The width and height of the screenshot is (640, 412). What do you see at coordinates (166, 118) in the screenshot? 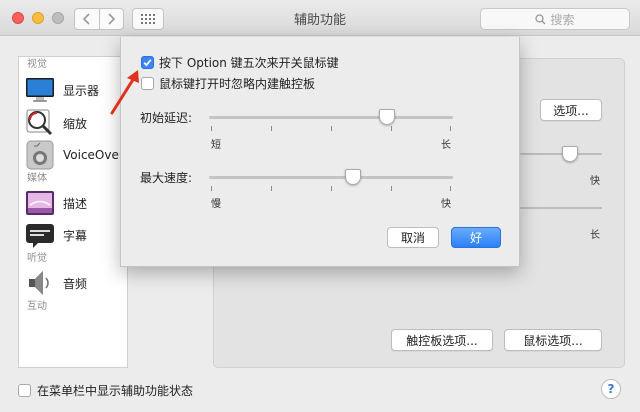
I see `initial-delay-label: 初始延迟:` at bounding box center [166, 118].